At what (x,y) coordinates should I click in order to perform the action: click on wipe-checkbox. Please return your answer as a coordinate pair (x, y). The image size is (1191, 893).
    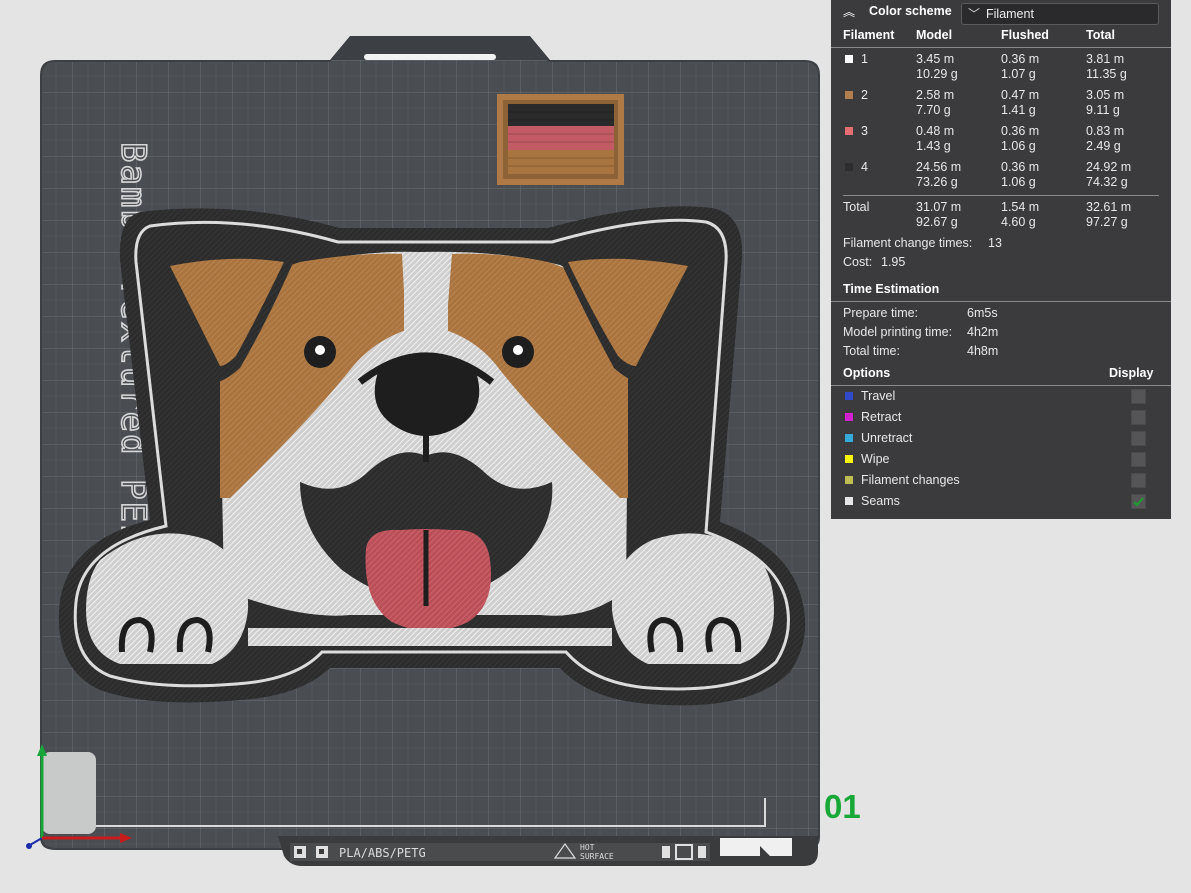
    Looking at the image, I should click on (1138, 459).